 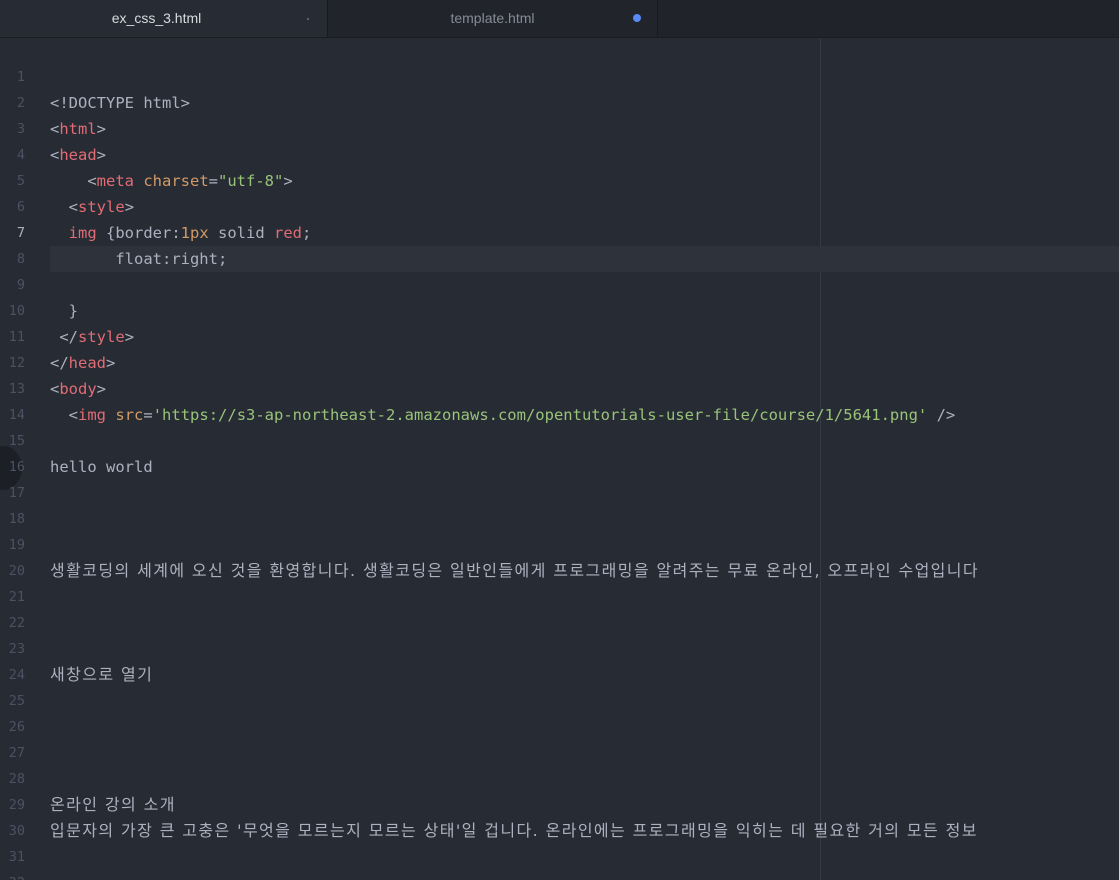 What do you see at coordinates (559, 451) in the screenshot?
I see `code-line: 16` at bounding box center [559, 451].